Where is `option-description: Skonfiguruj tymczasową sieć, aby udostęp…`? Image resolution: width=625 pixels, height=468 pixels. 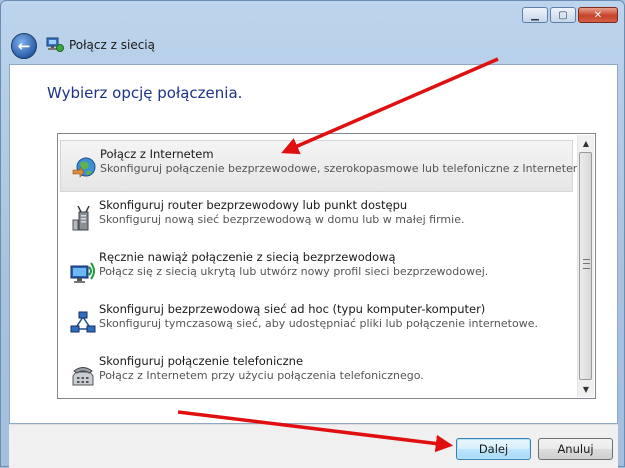 option-description: Skonfiguruj tymczasową sieć, aby udostęp… is located at coordinates (318, 323).